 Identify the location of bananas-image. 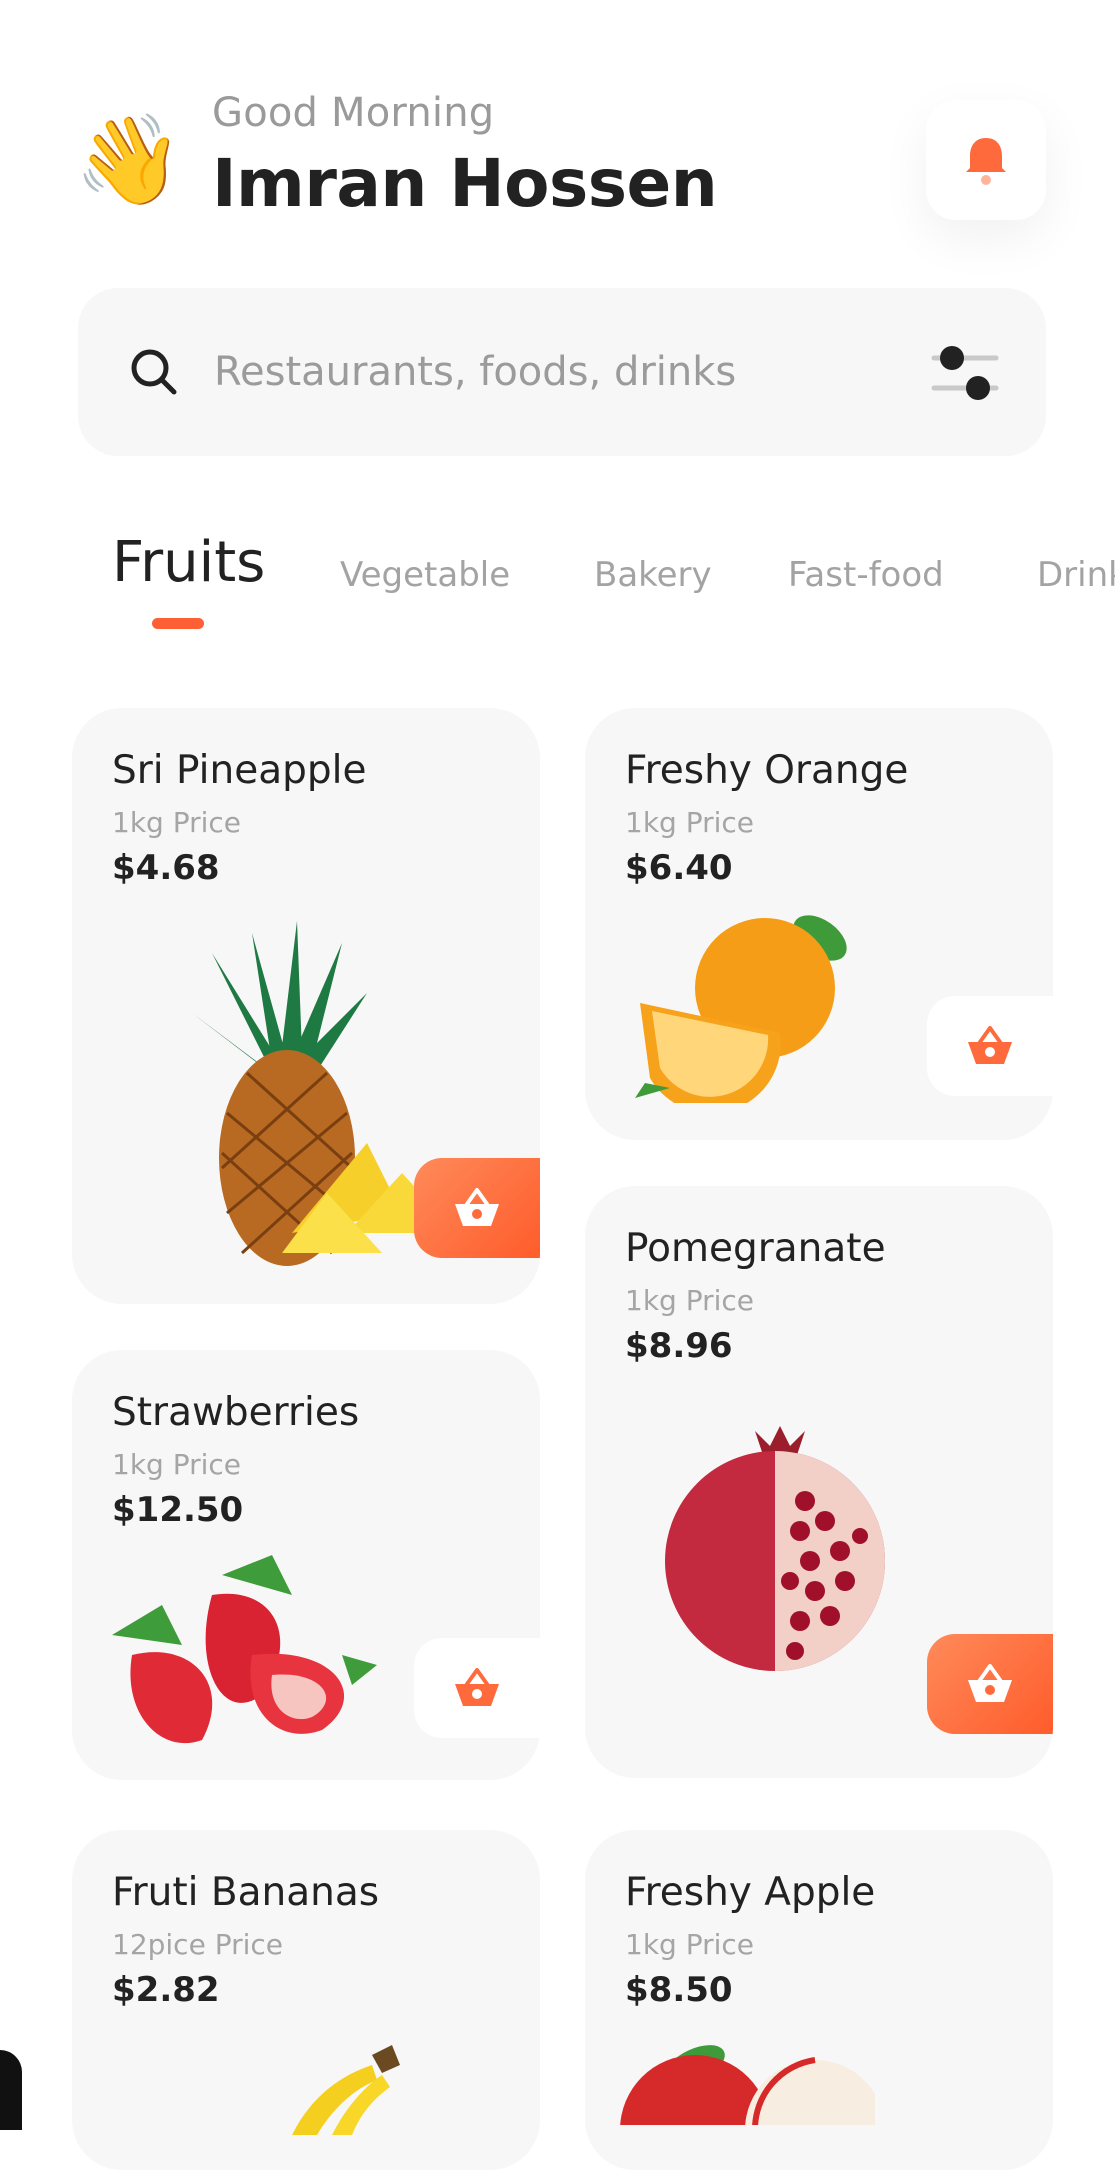
(346, 2090).